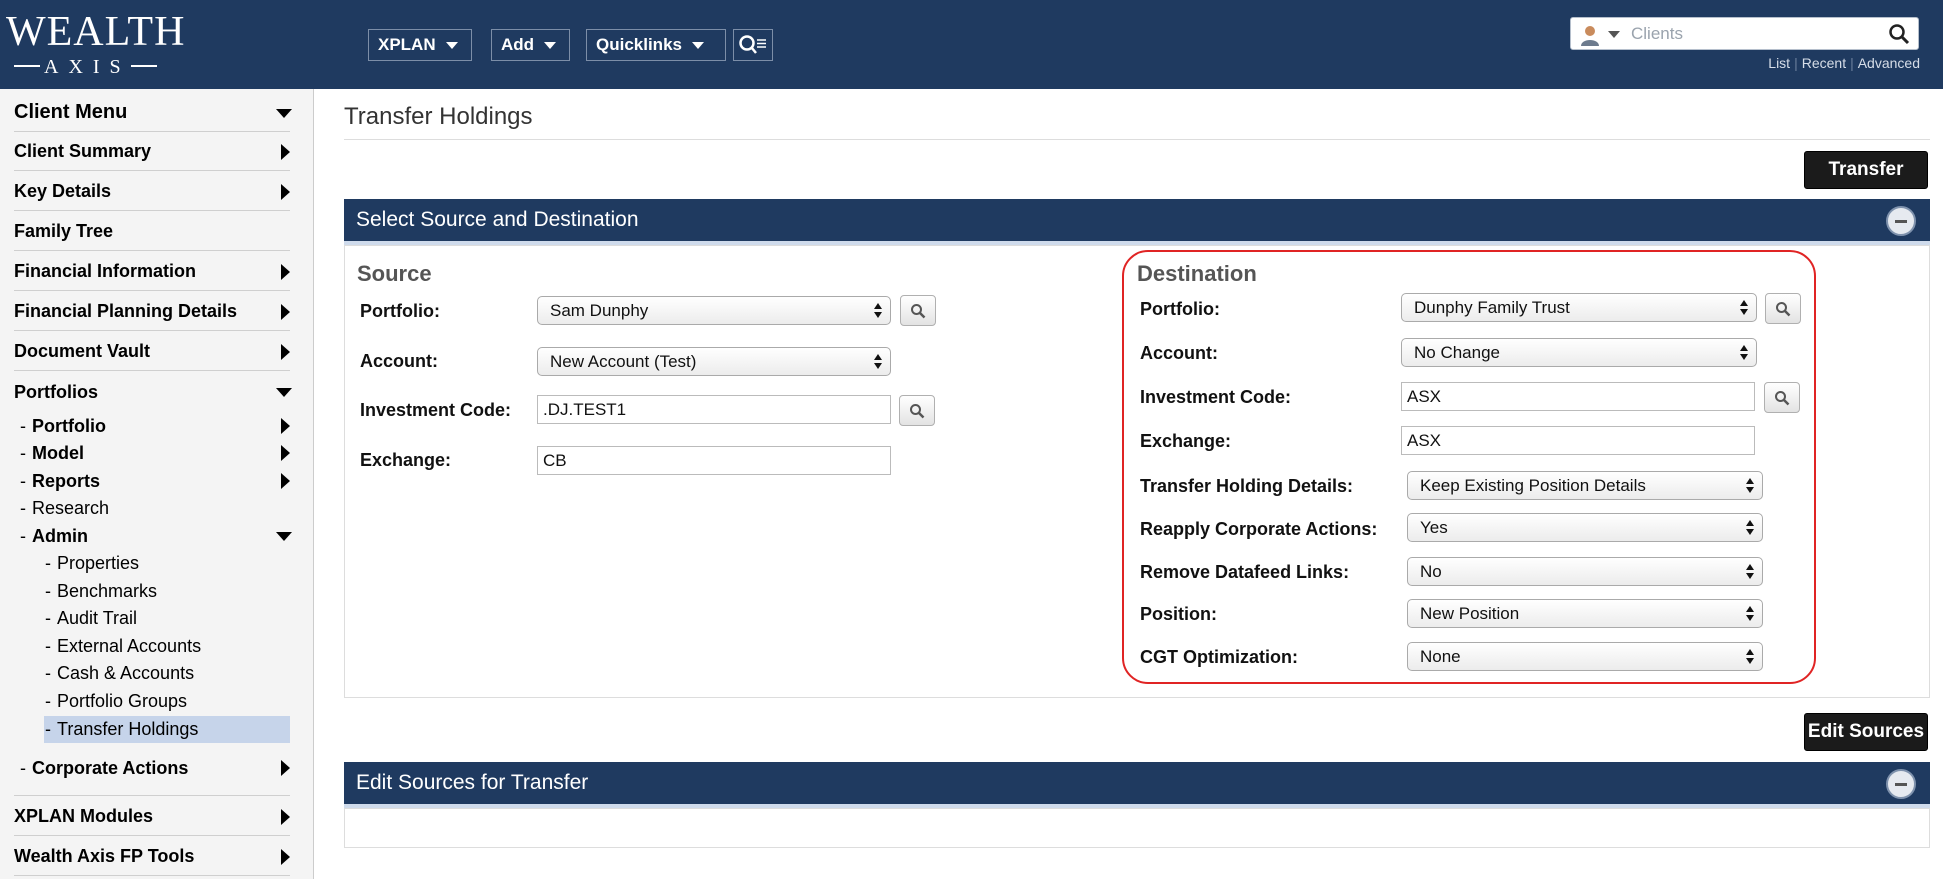 This screenshot has width=1943, height=879. I want to click on source-heading: Source, so click(394, 273).